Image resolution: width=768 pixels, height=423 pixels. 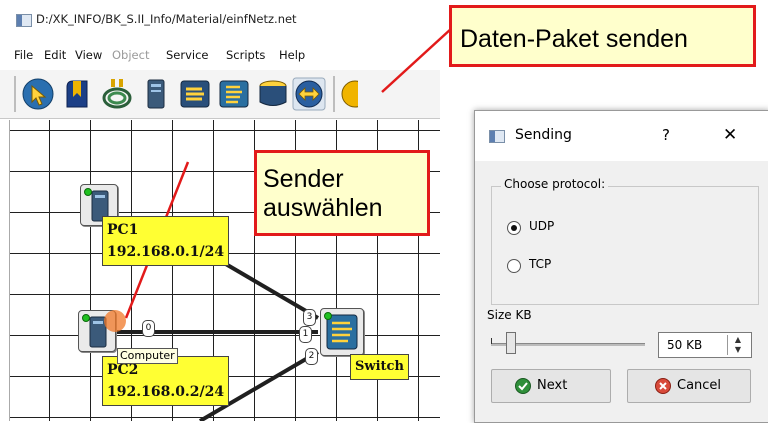 I want to click on cancel-label: Cancel, so click(x=699, y=385).